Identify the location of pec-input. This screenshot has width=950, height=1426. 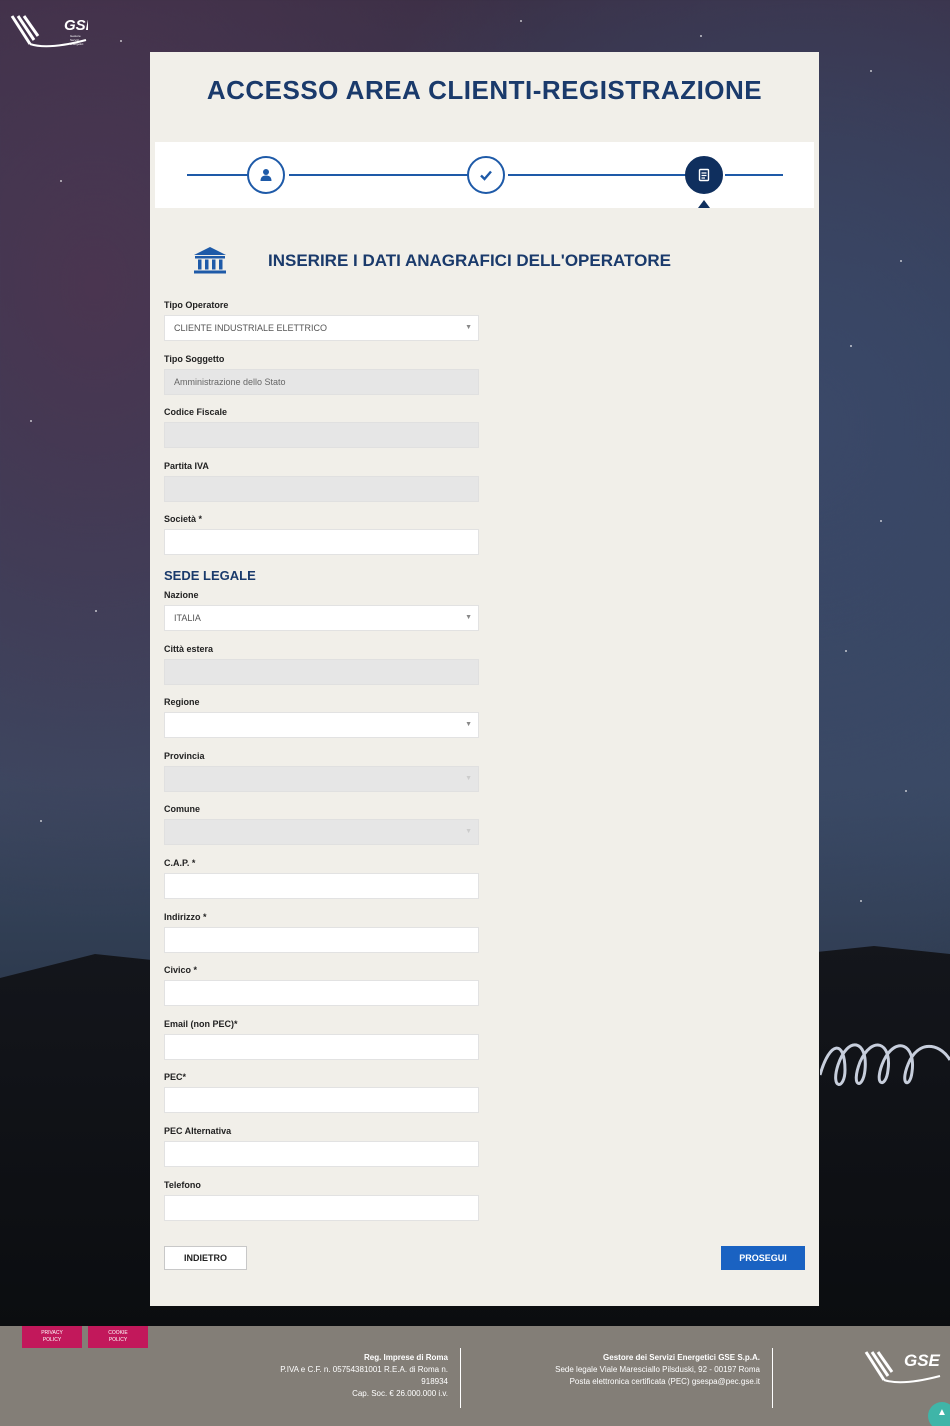
(321, 1100).